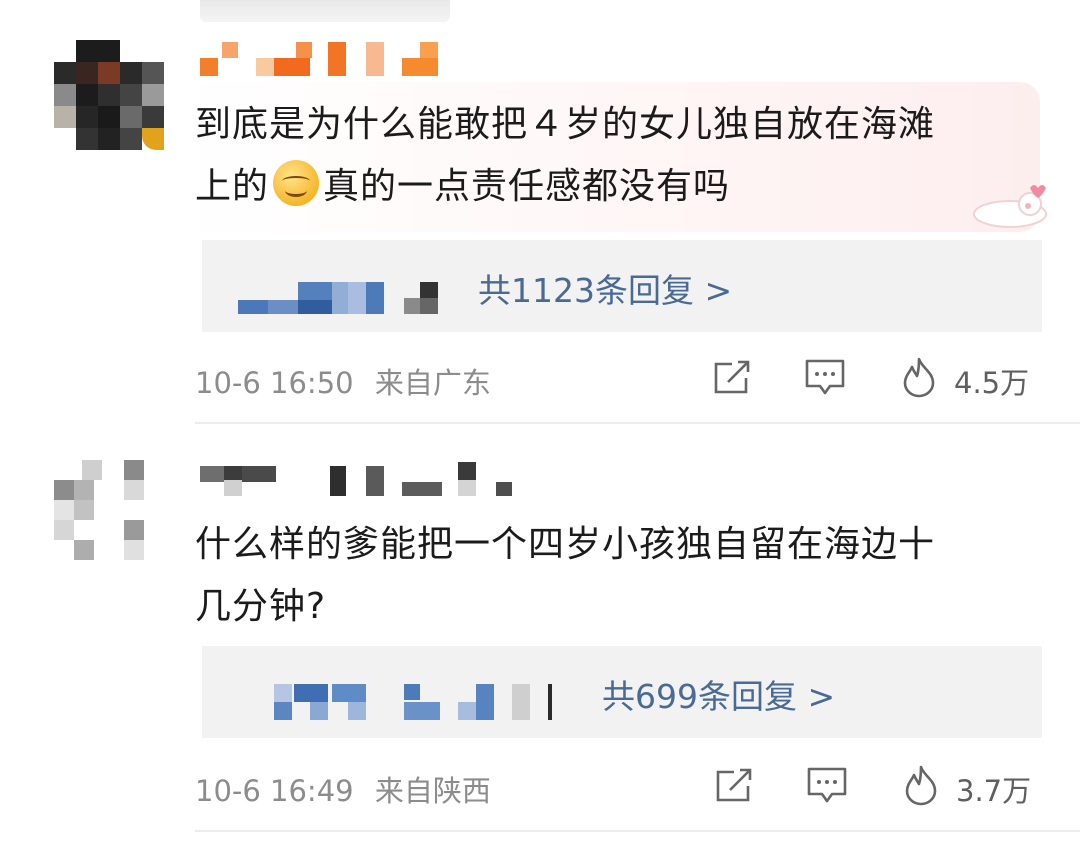  What do you see at coordinates (274, 383) in the screenshot?
I see `comment-time: 10-6 16:50` at bounding box center [274, 383].